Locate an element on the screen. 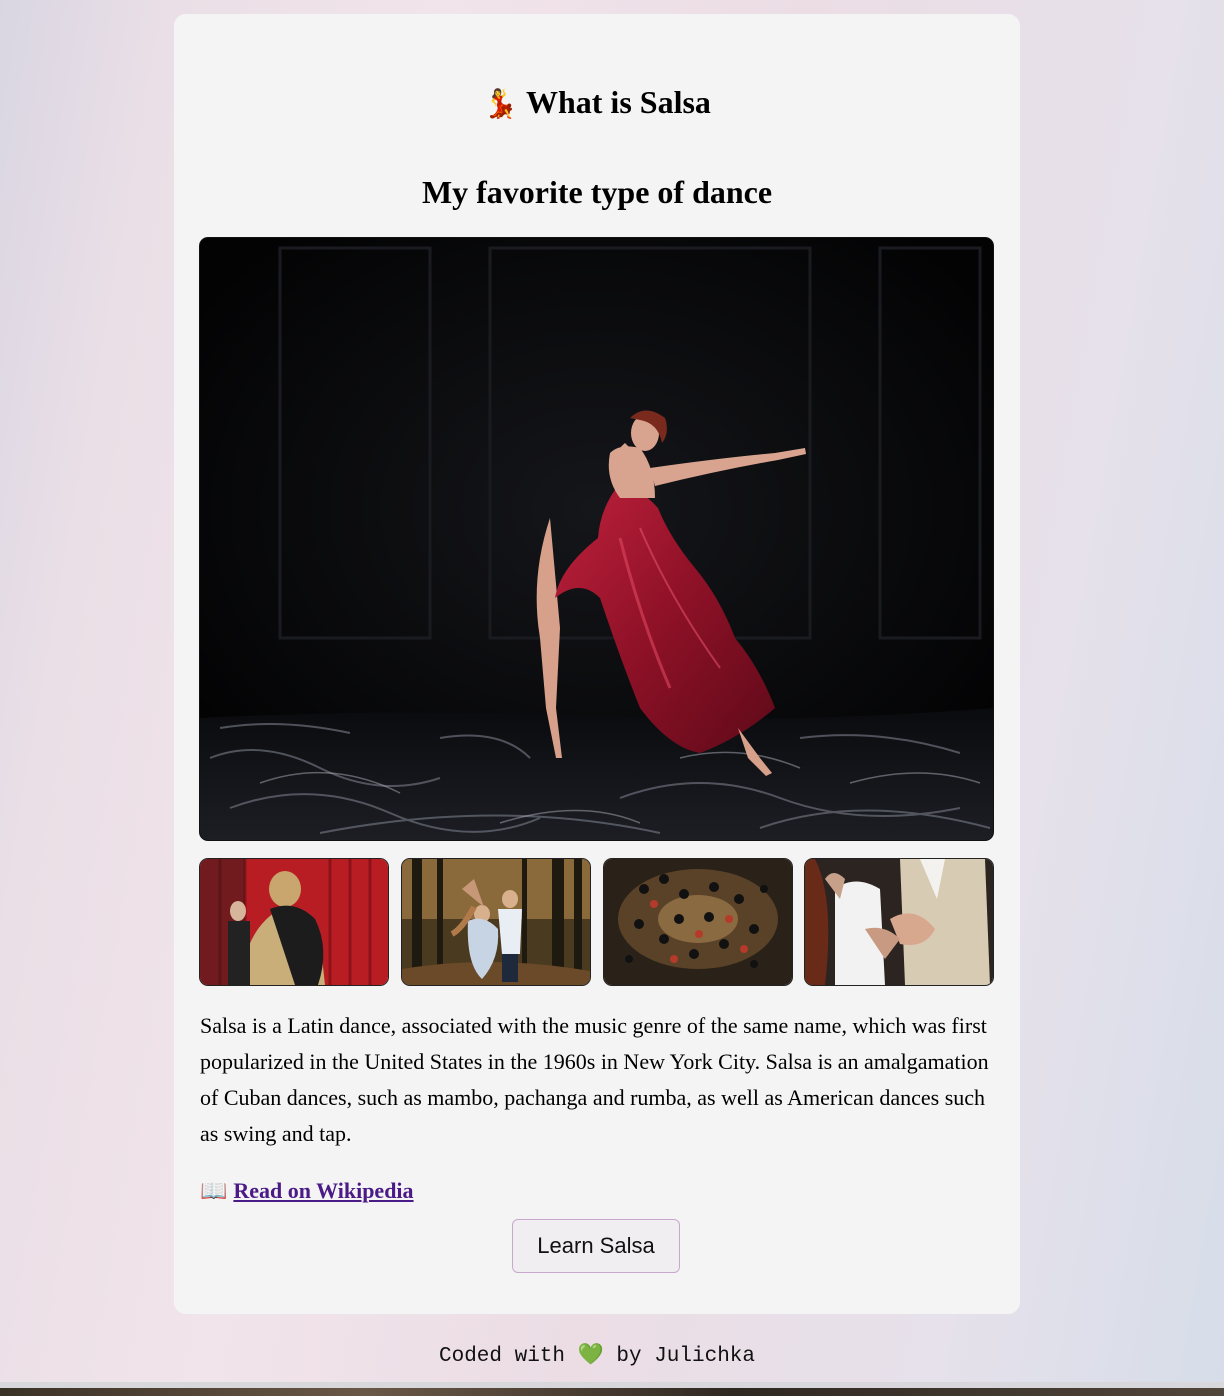 The width and height of the screenshot is (1224, 1396). footer-credit: Coded with 💚 by Julichka is located at coordinates (597, 1357).